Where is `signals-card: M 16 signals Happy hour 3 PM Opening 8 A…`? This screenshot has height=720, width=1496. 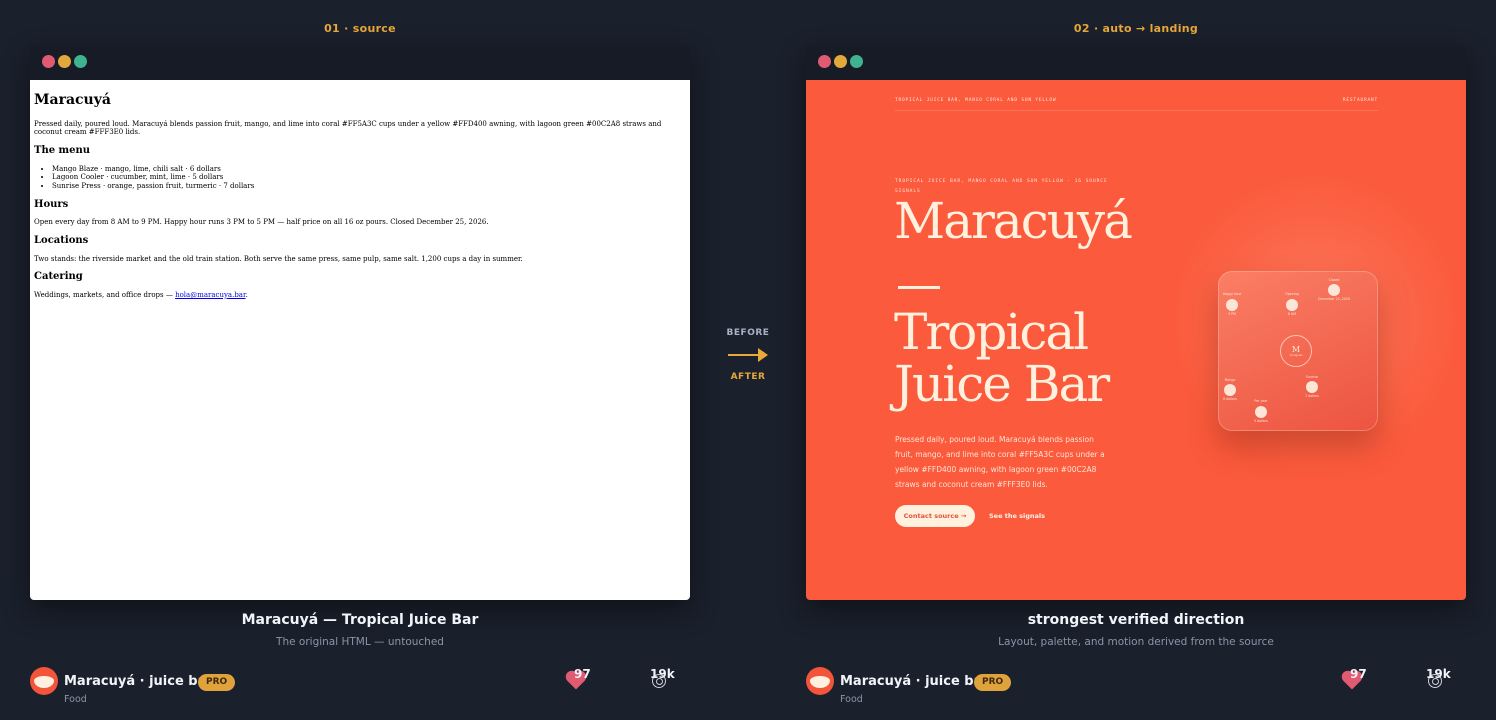
signals-card: M 16 signals Happy hour 3 PM Opening 8 A… is located at coordinates (1298, 351).